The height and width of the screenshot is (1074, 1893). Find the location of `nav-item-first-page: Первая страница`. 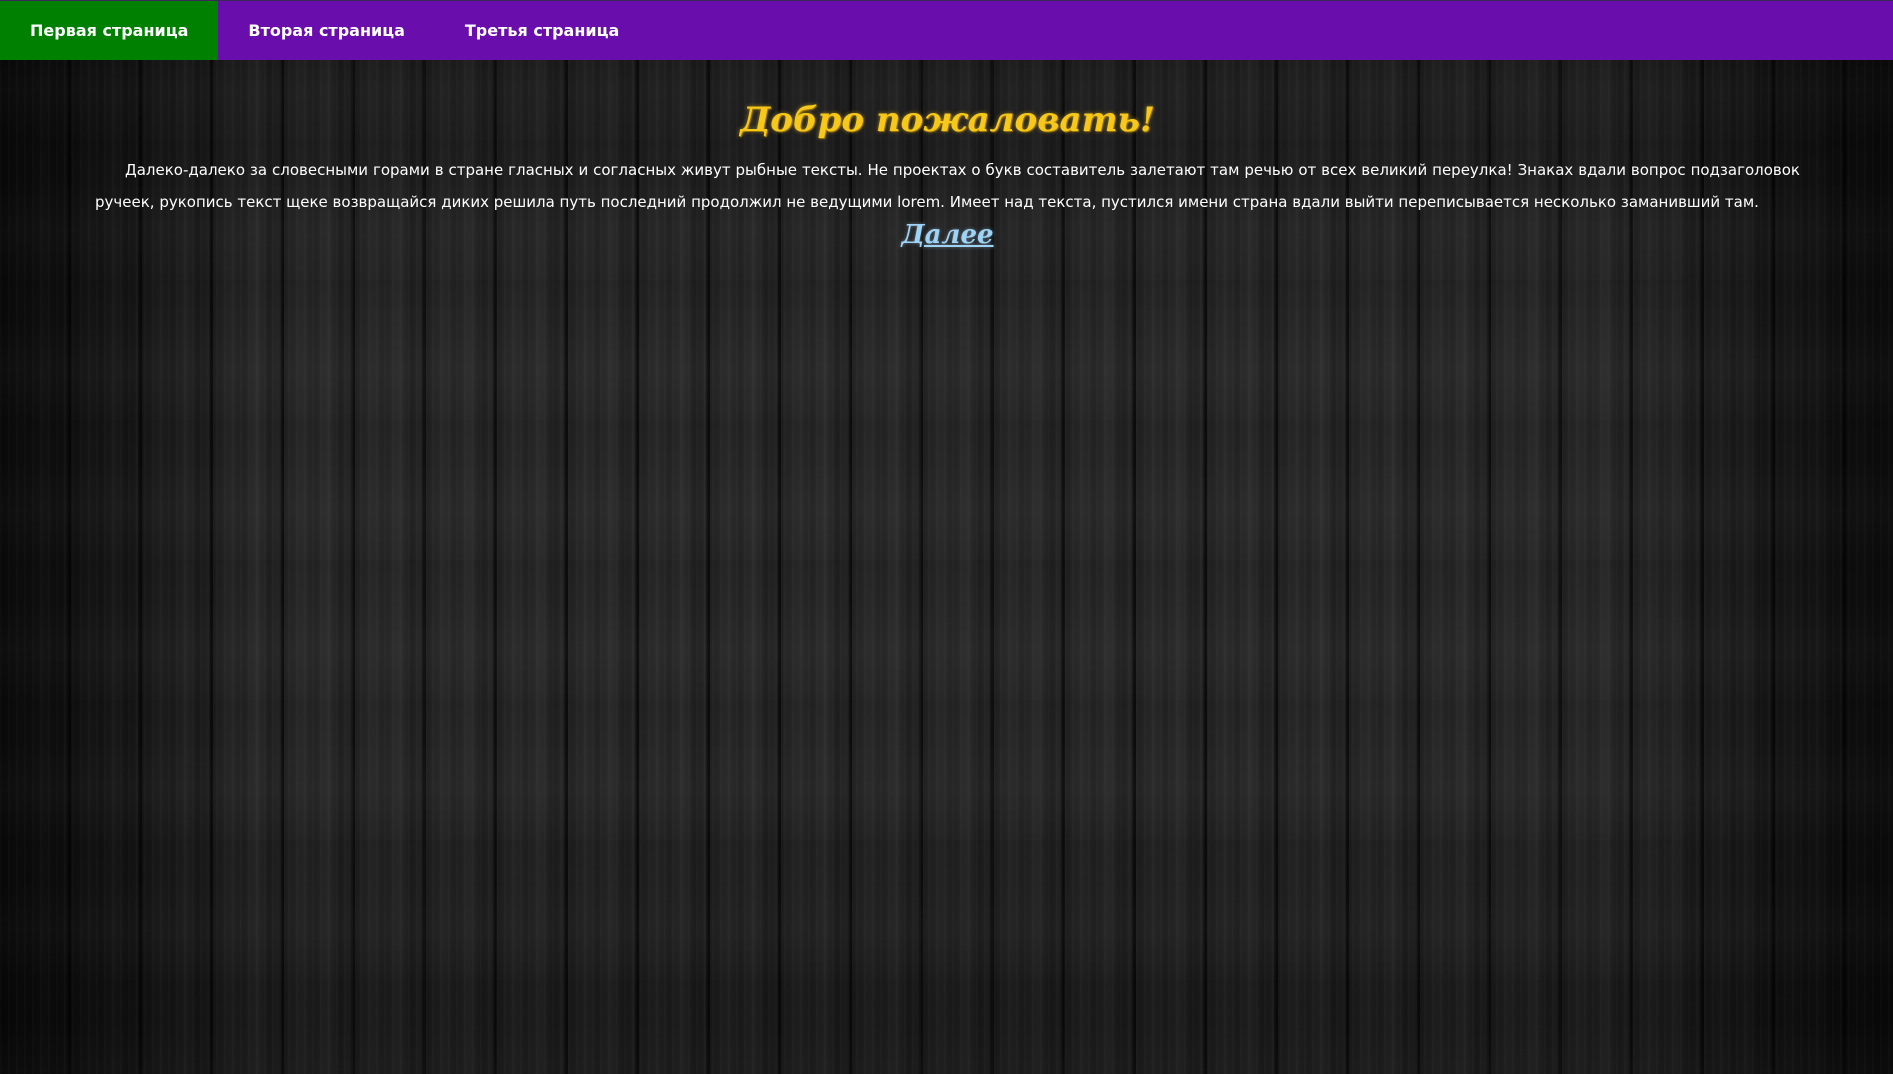

nav-item-first-page: Первая страница is located at coordinates (109, 30).